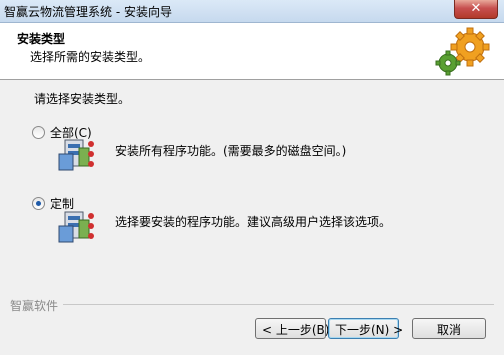  I want to click on close-icon: ✕, so click(476, 8).